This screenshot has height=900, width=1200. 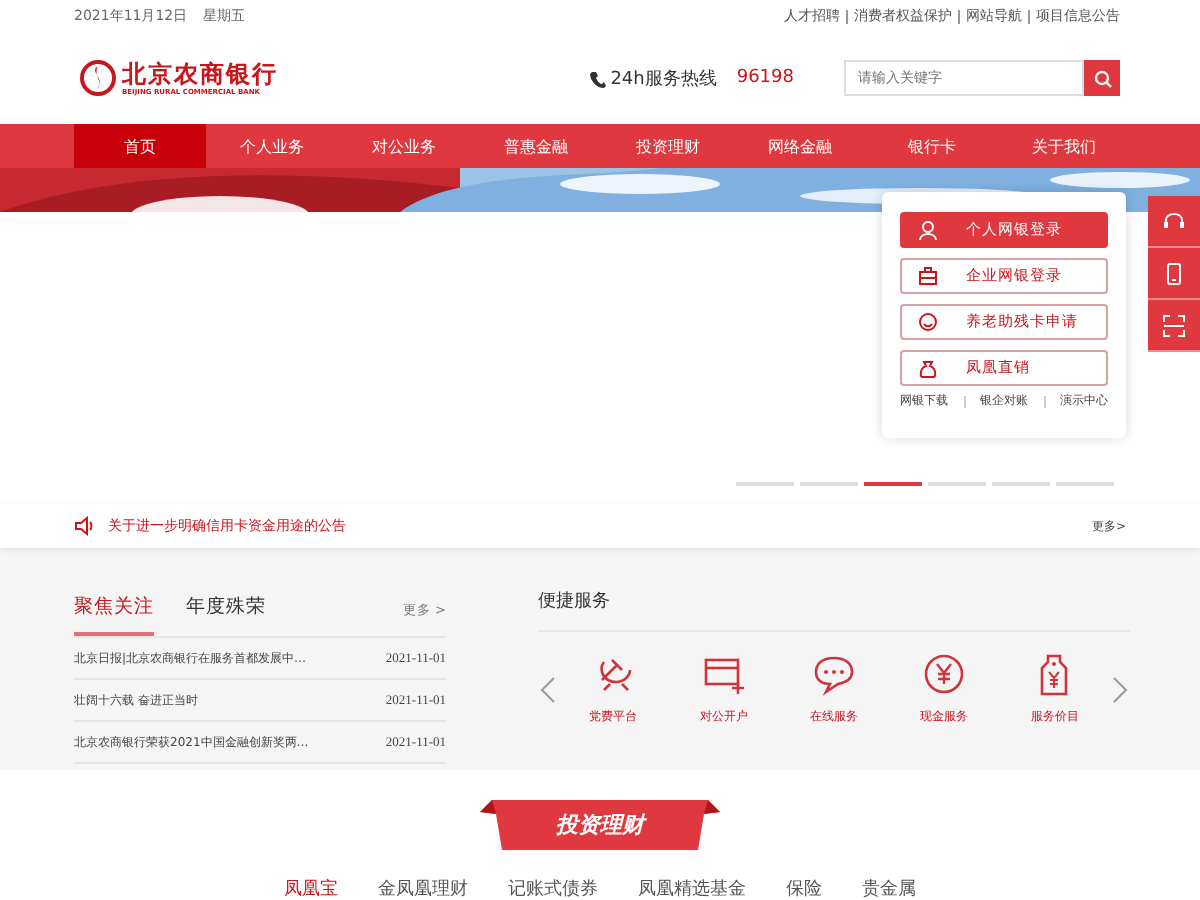 What do you see at coordinates (833, 674) in the screenshot?
I see `chat-bubble-icon` at bounding box center [833, 674].